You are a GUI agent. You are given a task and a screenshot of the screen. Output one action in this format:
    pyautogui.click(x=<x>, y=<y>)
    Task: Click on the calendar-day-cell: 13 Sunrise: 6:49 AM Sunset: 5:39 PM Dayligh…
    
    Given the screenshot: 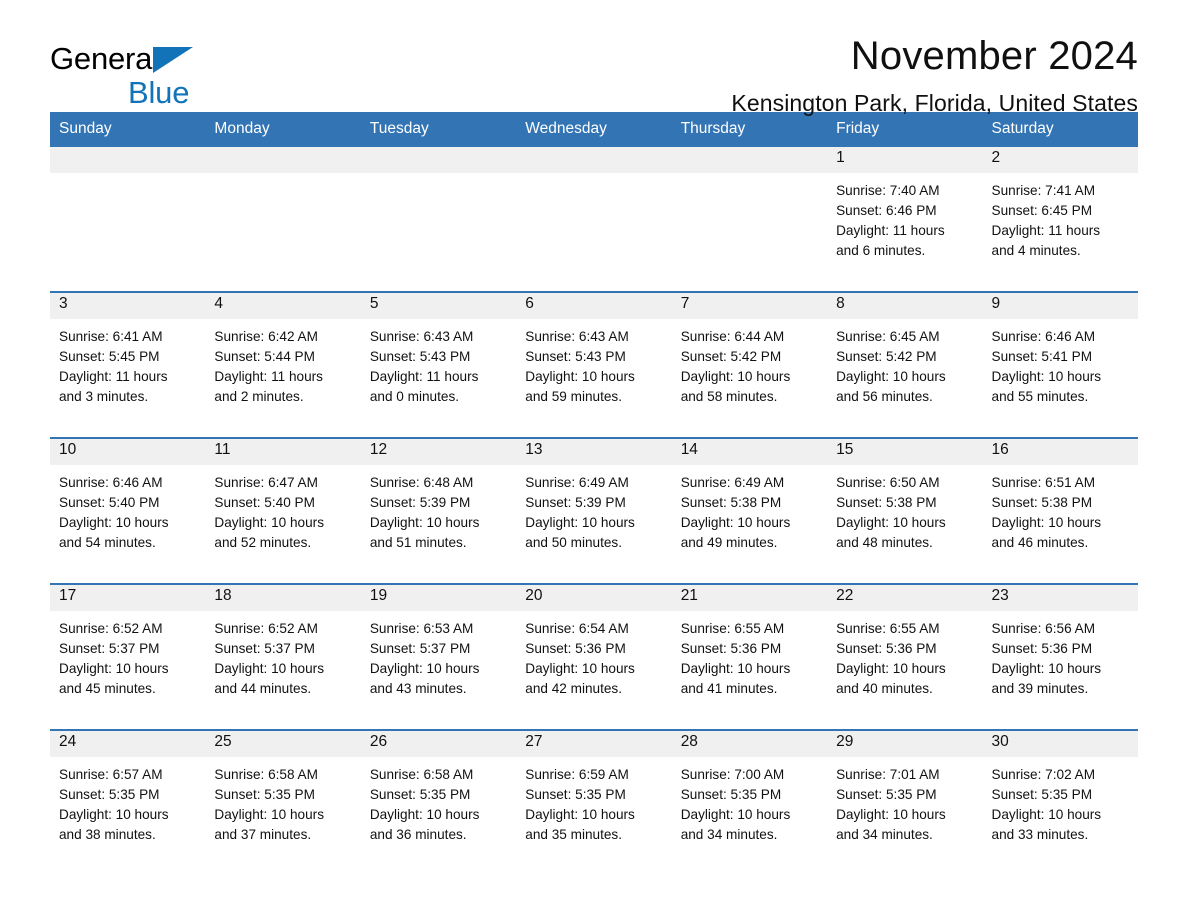 What is the action you would take?
    pyautogui.click(x=594, y=507)
    